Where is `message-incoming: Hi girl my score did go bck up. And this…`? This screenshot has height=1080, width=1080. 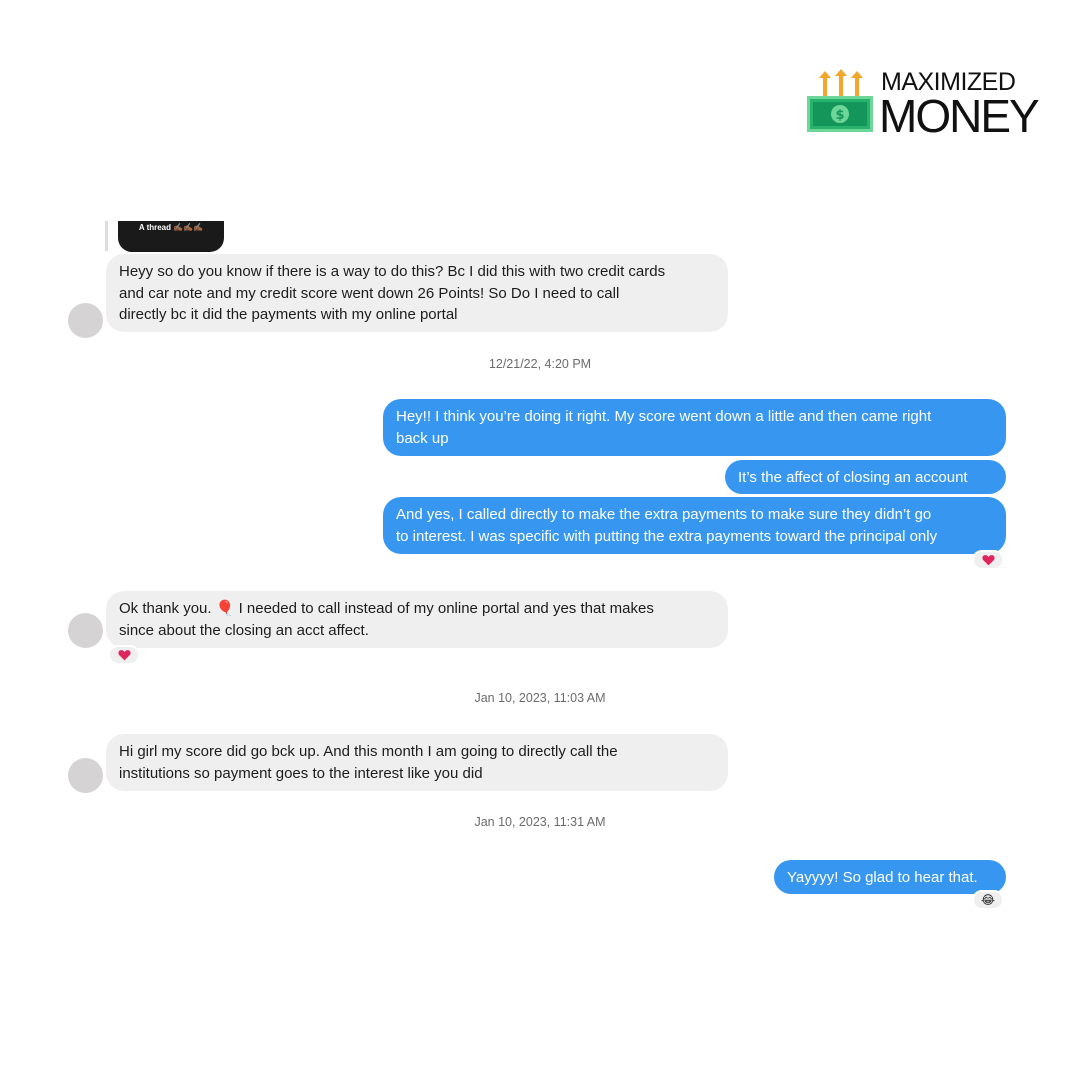 message-incoming: Hi girl my score did go bck up. And this… is located at coordinates (417, 762).